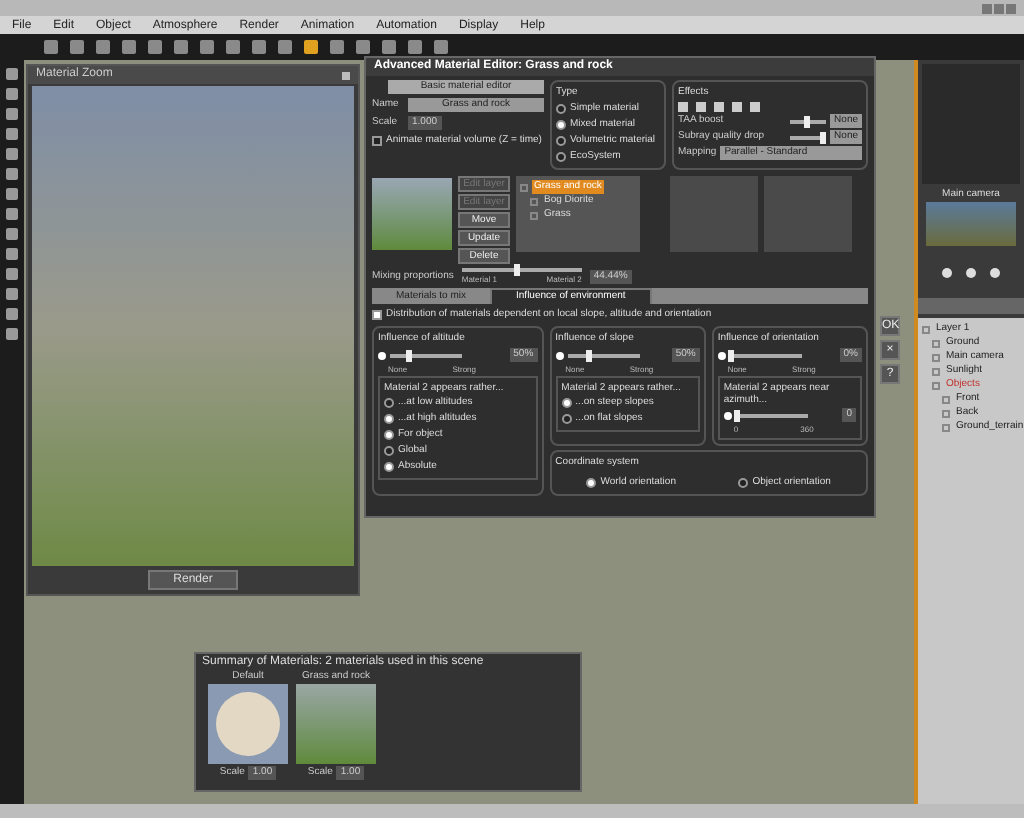  What do you see at coordinates (336, 724) in the screenshot?
I see `terrain-preview` at bounding box center [336, 724].